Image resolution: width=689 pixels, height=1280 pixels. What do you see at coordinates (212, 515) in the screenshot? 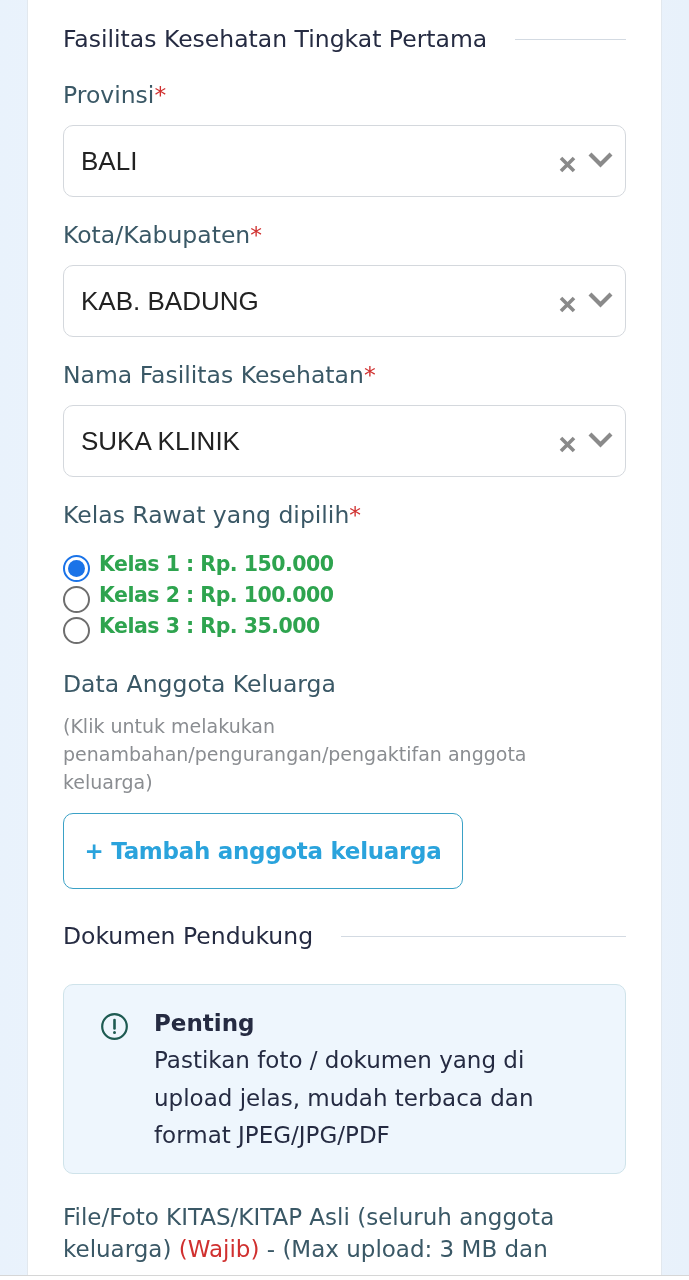
I see `field-label: Kelas Rawat yang dipilih*` at bounding box center [212, 515].